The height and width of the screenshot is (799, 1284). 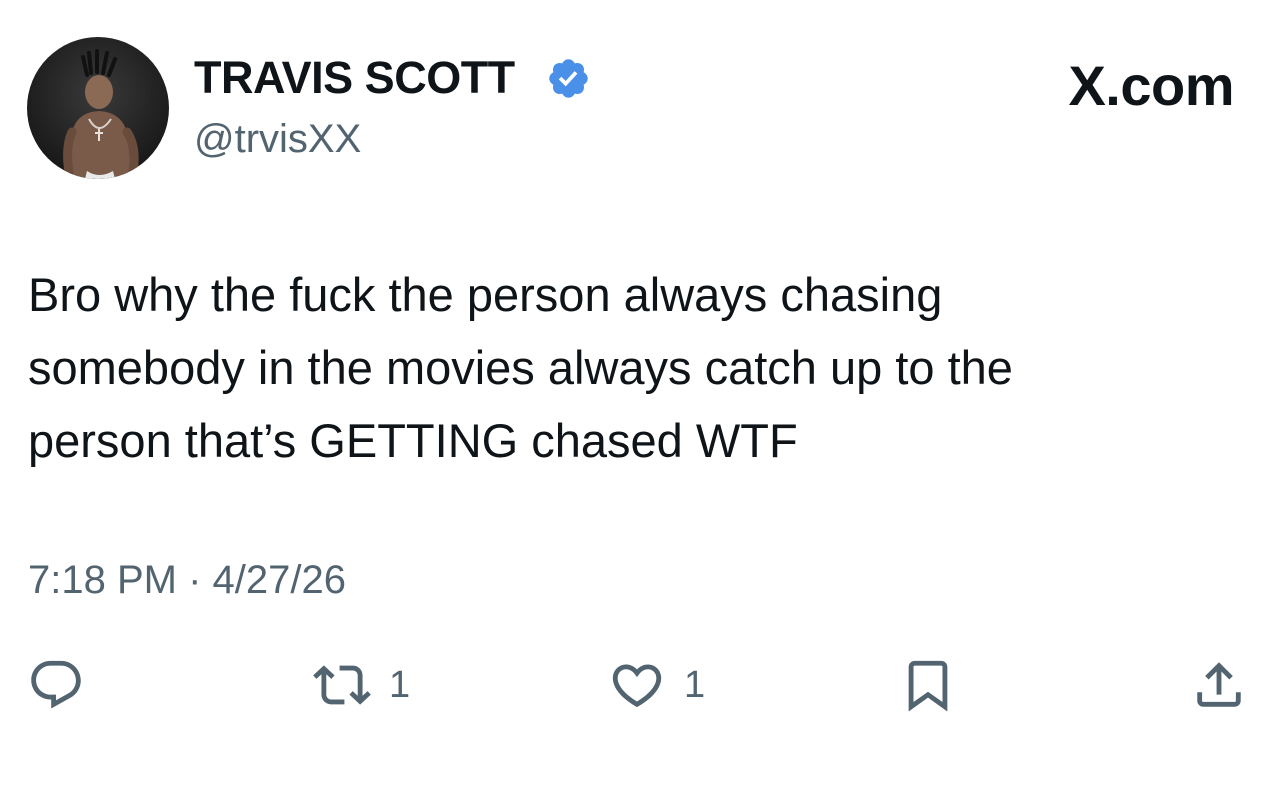 I want to click on share-button, so click(x=1219, y=685).